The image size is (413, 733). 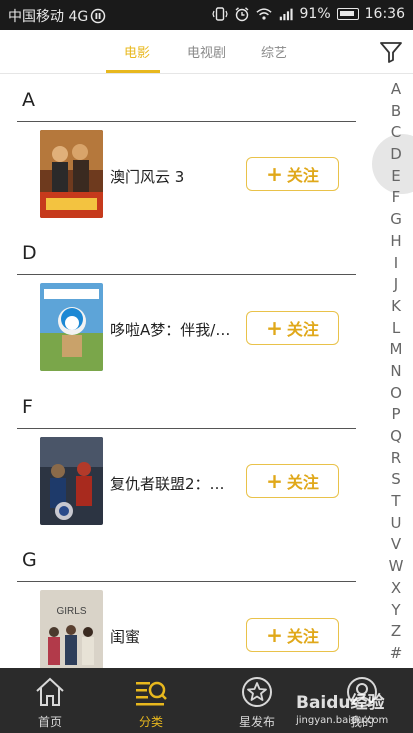 What do you see at coordinates (396, 545) in the screenshot?
I see `index-letter: V` at bounding box center [396, 545].